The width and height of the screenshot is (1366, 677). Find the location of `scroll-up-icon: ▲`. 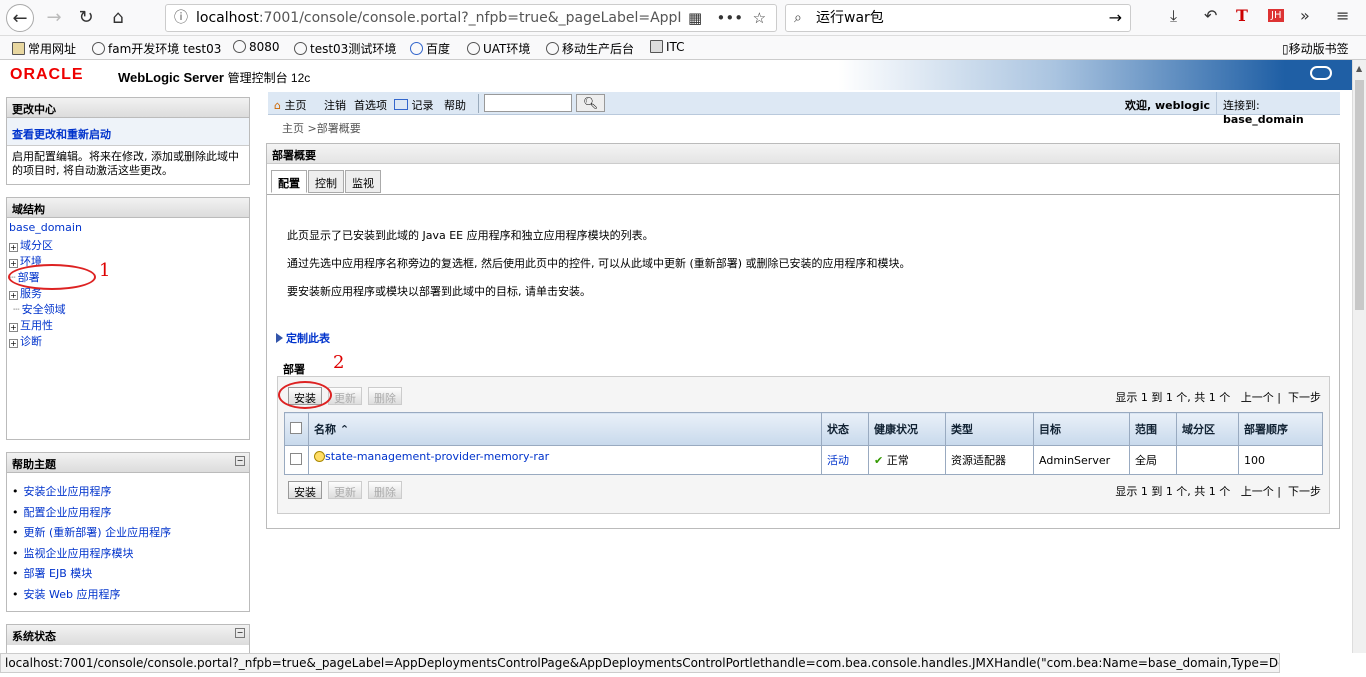

scroll-up-icon: ▲ is located at coordinates (1359, 68).